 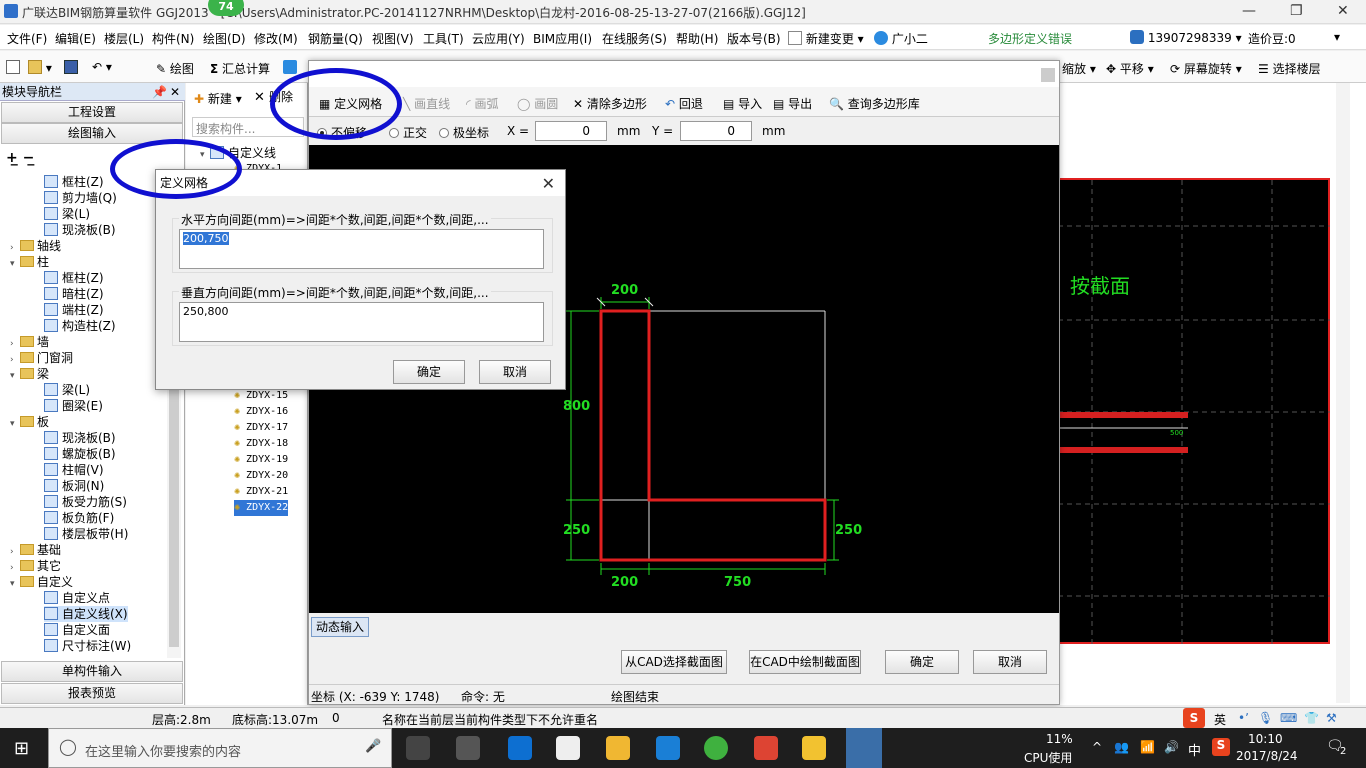 I want to click on grid-dialog-close-icon: ✕, so click(x=548, y=183).